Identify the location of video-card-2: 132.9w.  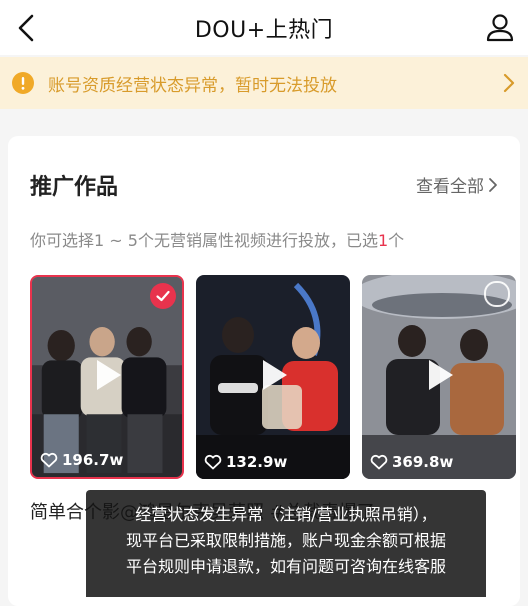
(273, 377).